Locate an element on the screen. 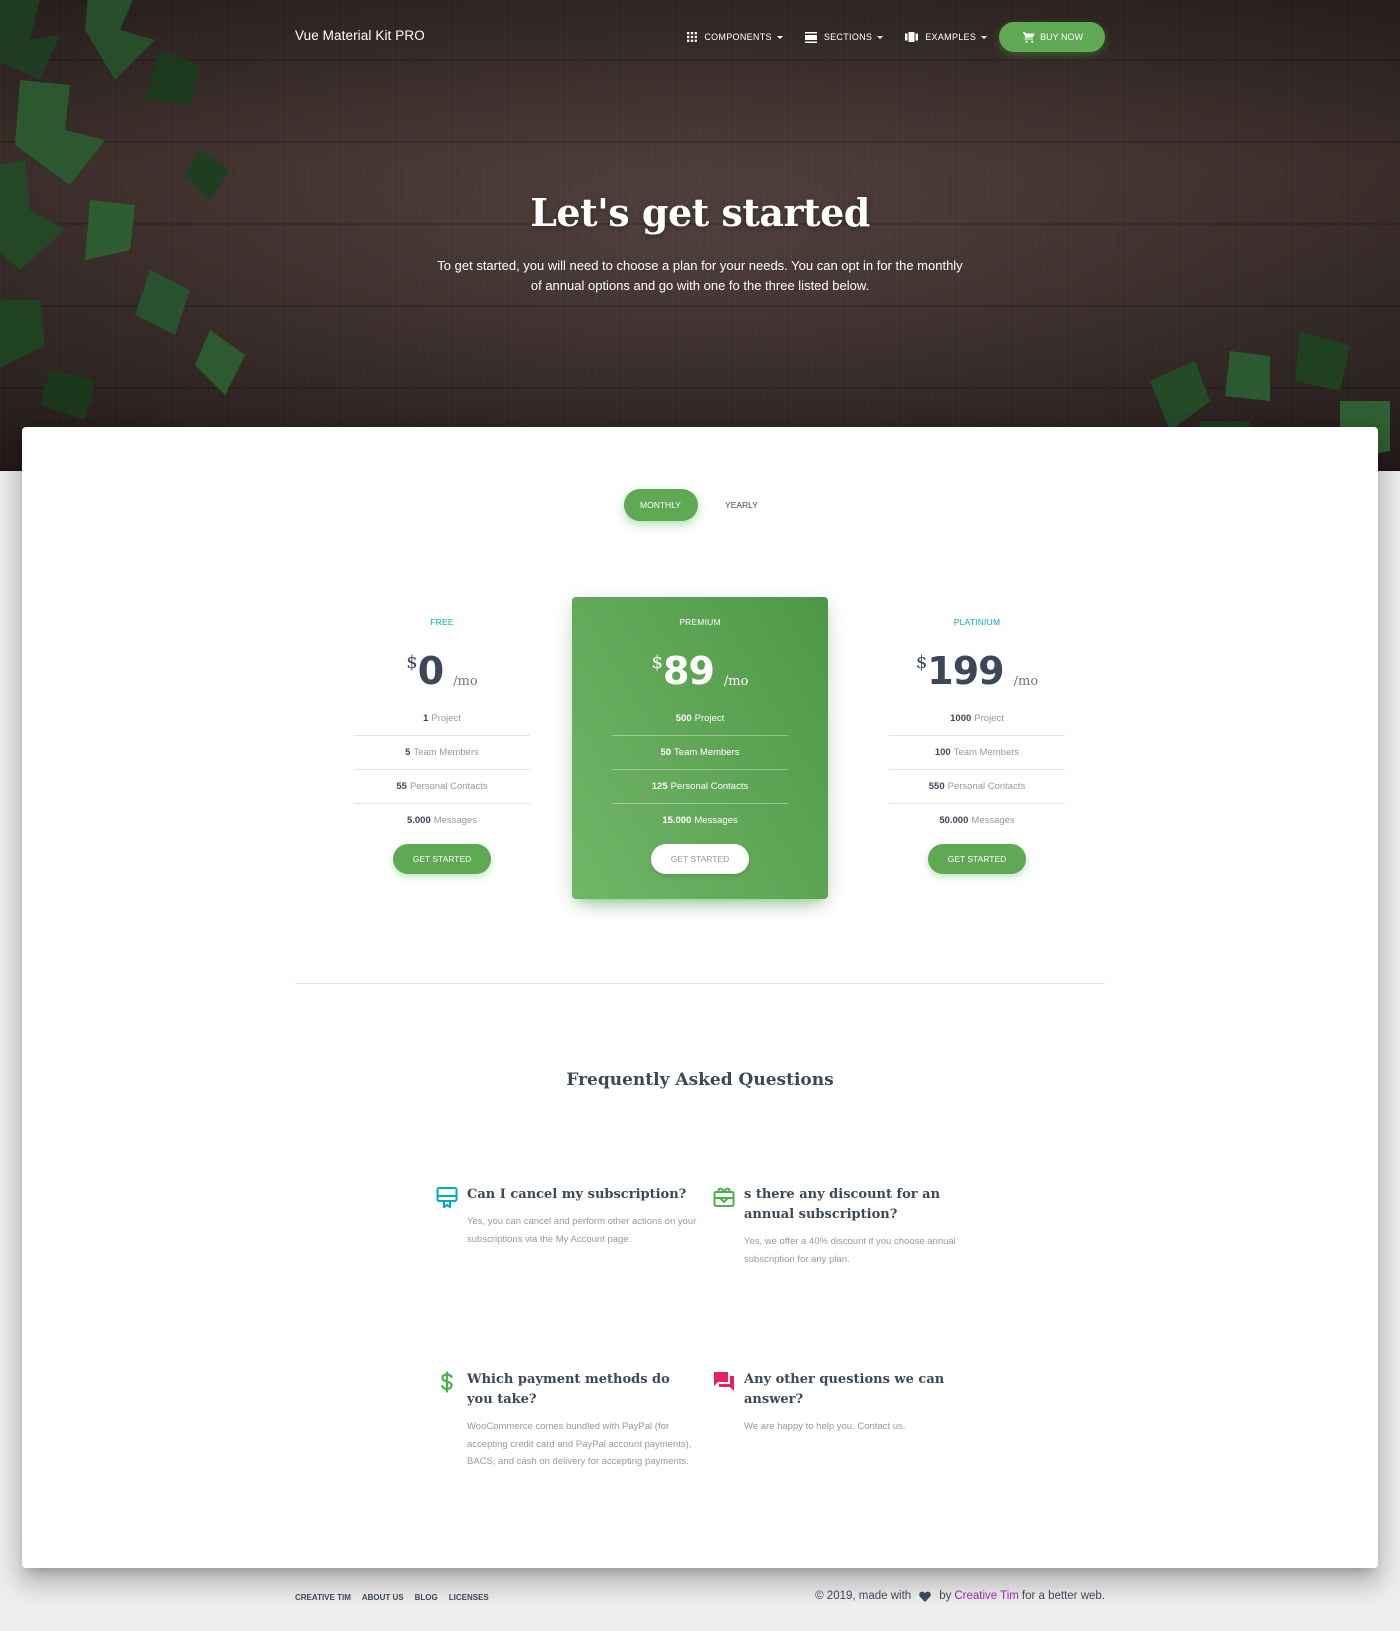 The image size is (1400, 1631). feature-item: 1 Project is located at coordinates (442, 719).